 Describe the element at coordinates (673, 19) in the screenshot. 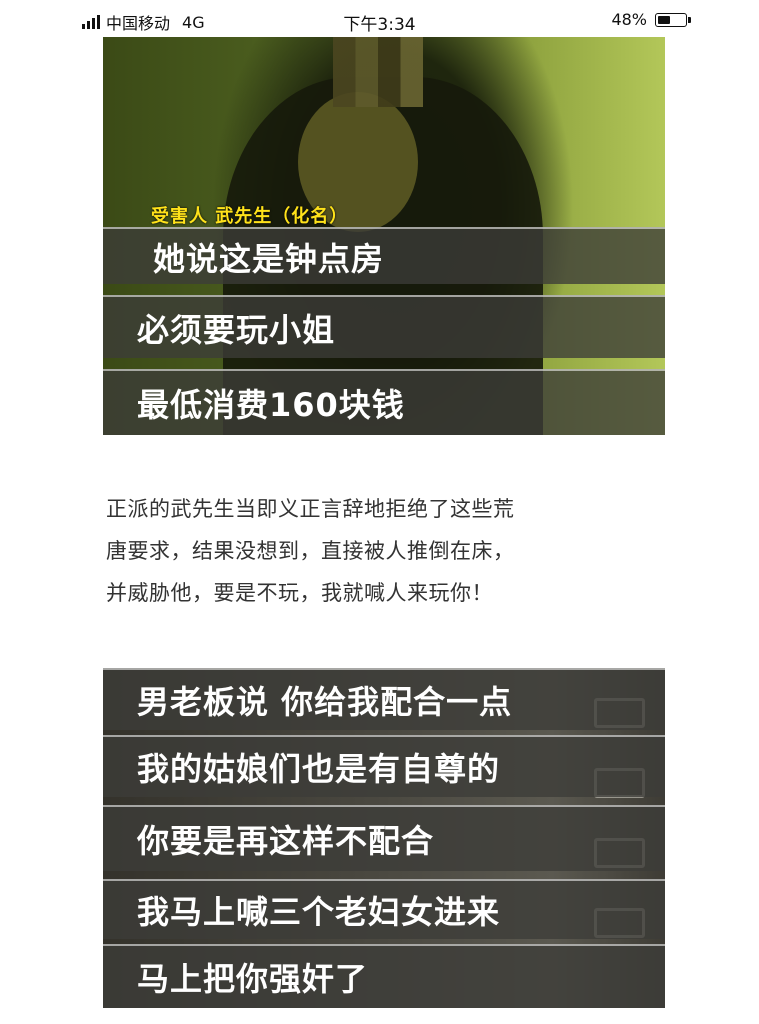

I see `battery-icon` at that location.